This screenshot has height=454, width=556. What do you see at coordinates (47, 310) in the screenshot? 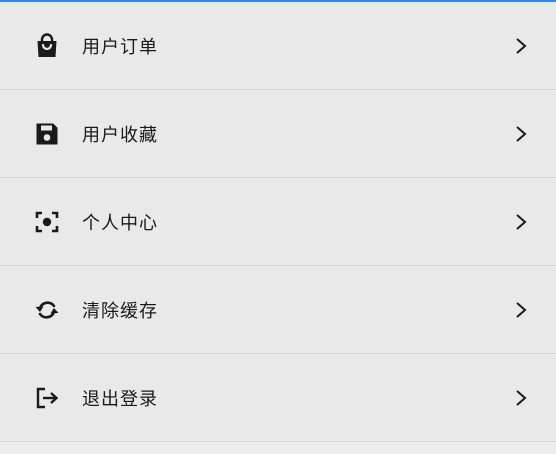
I see `refresh-icon` at bounding box center [47, 310].